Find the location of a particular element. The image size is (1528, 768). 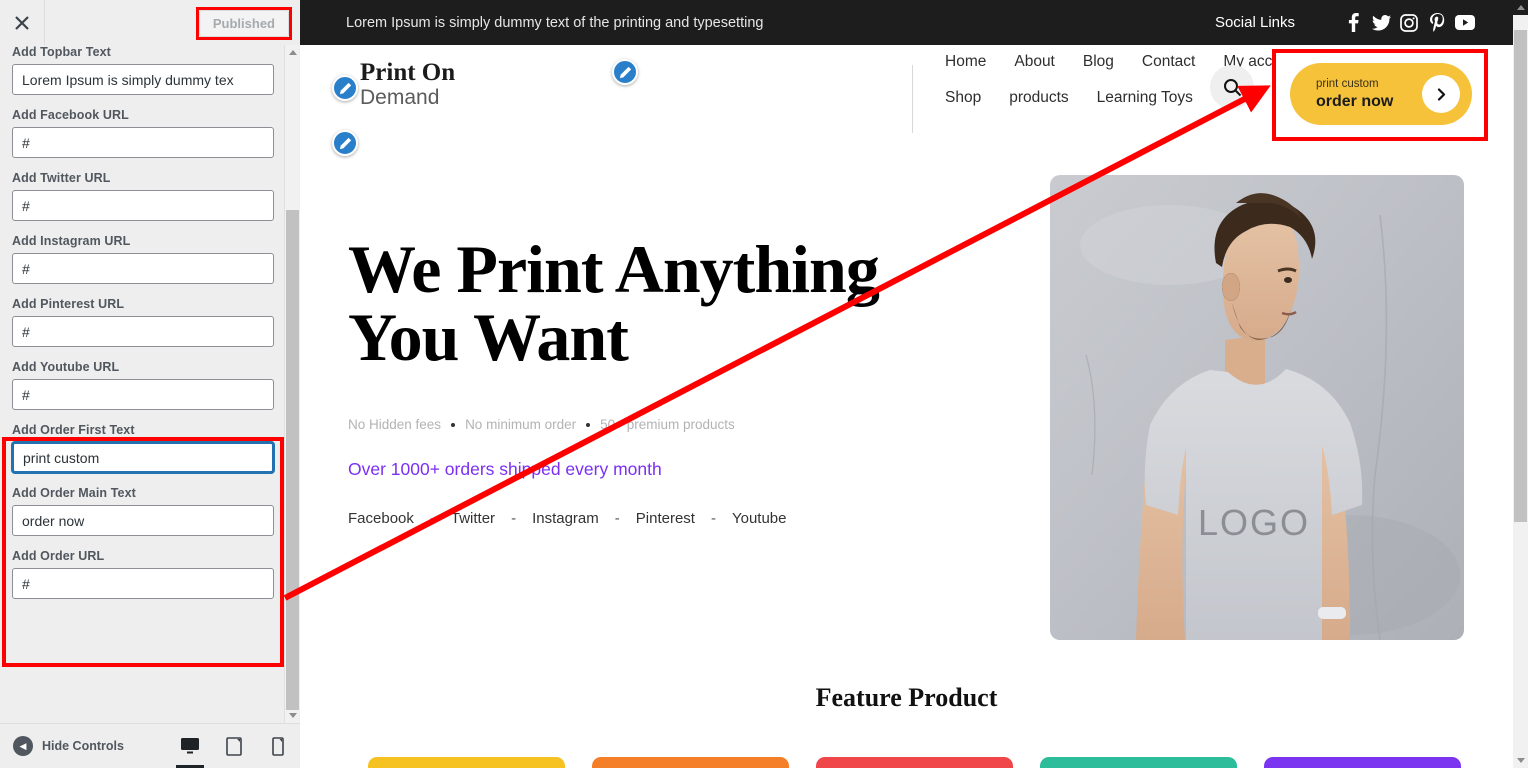

field-order-first-text: Add Order First Text is located at coordinates (150, 448).